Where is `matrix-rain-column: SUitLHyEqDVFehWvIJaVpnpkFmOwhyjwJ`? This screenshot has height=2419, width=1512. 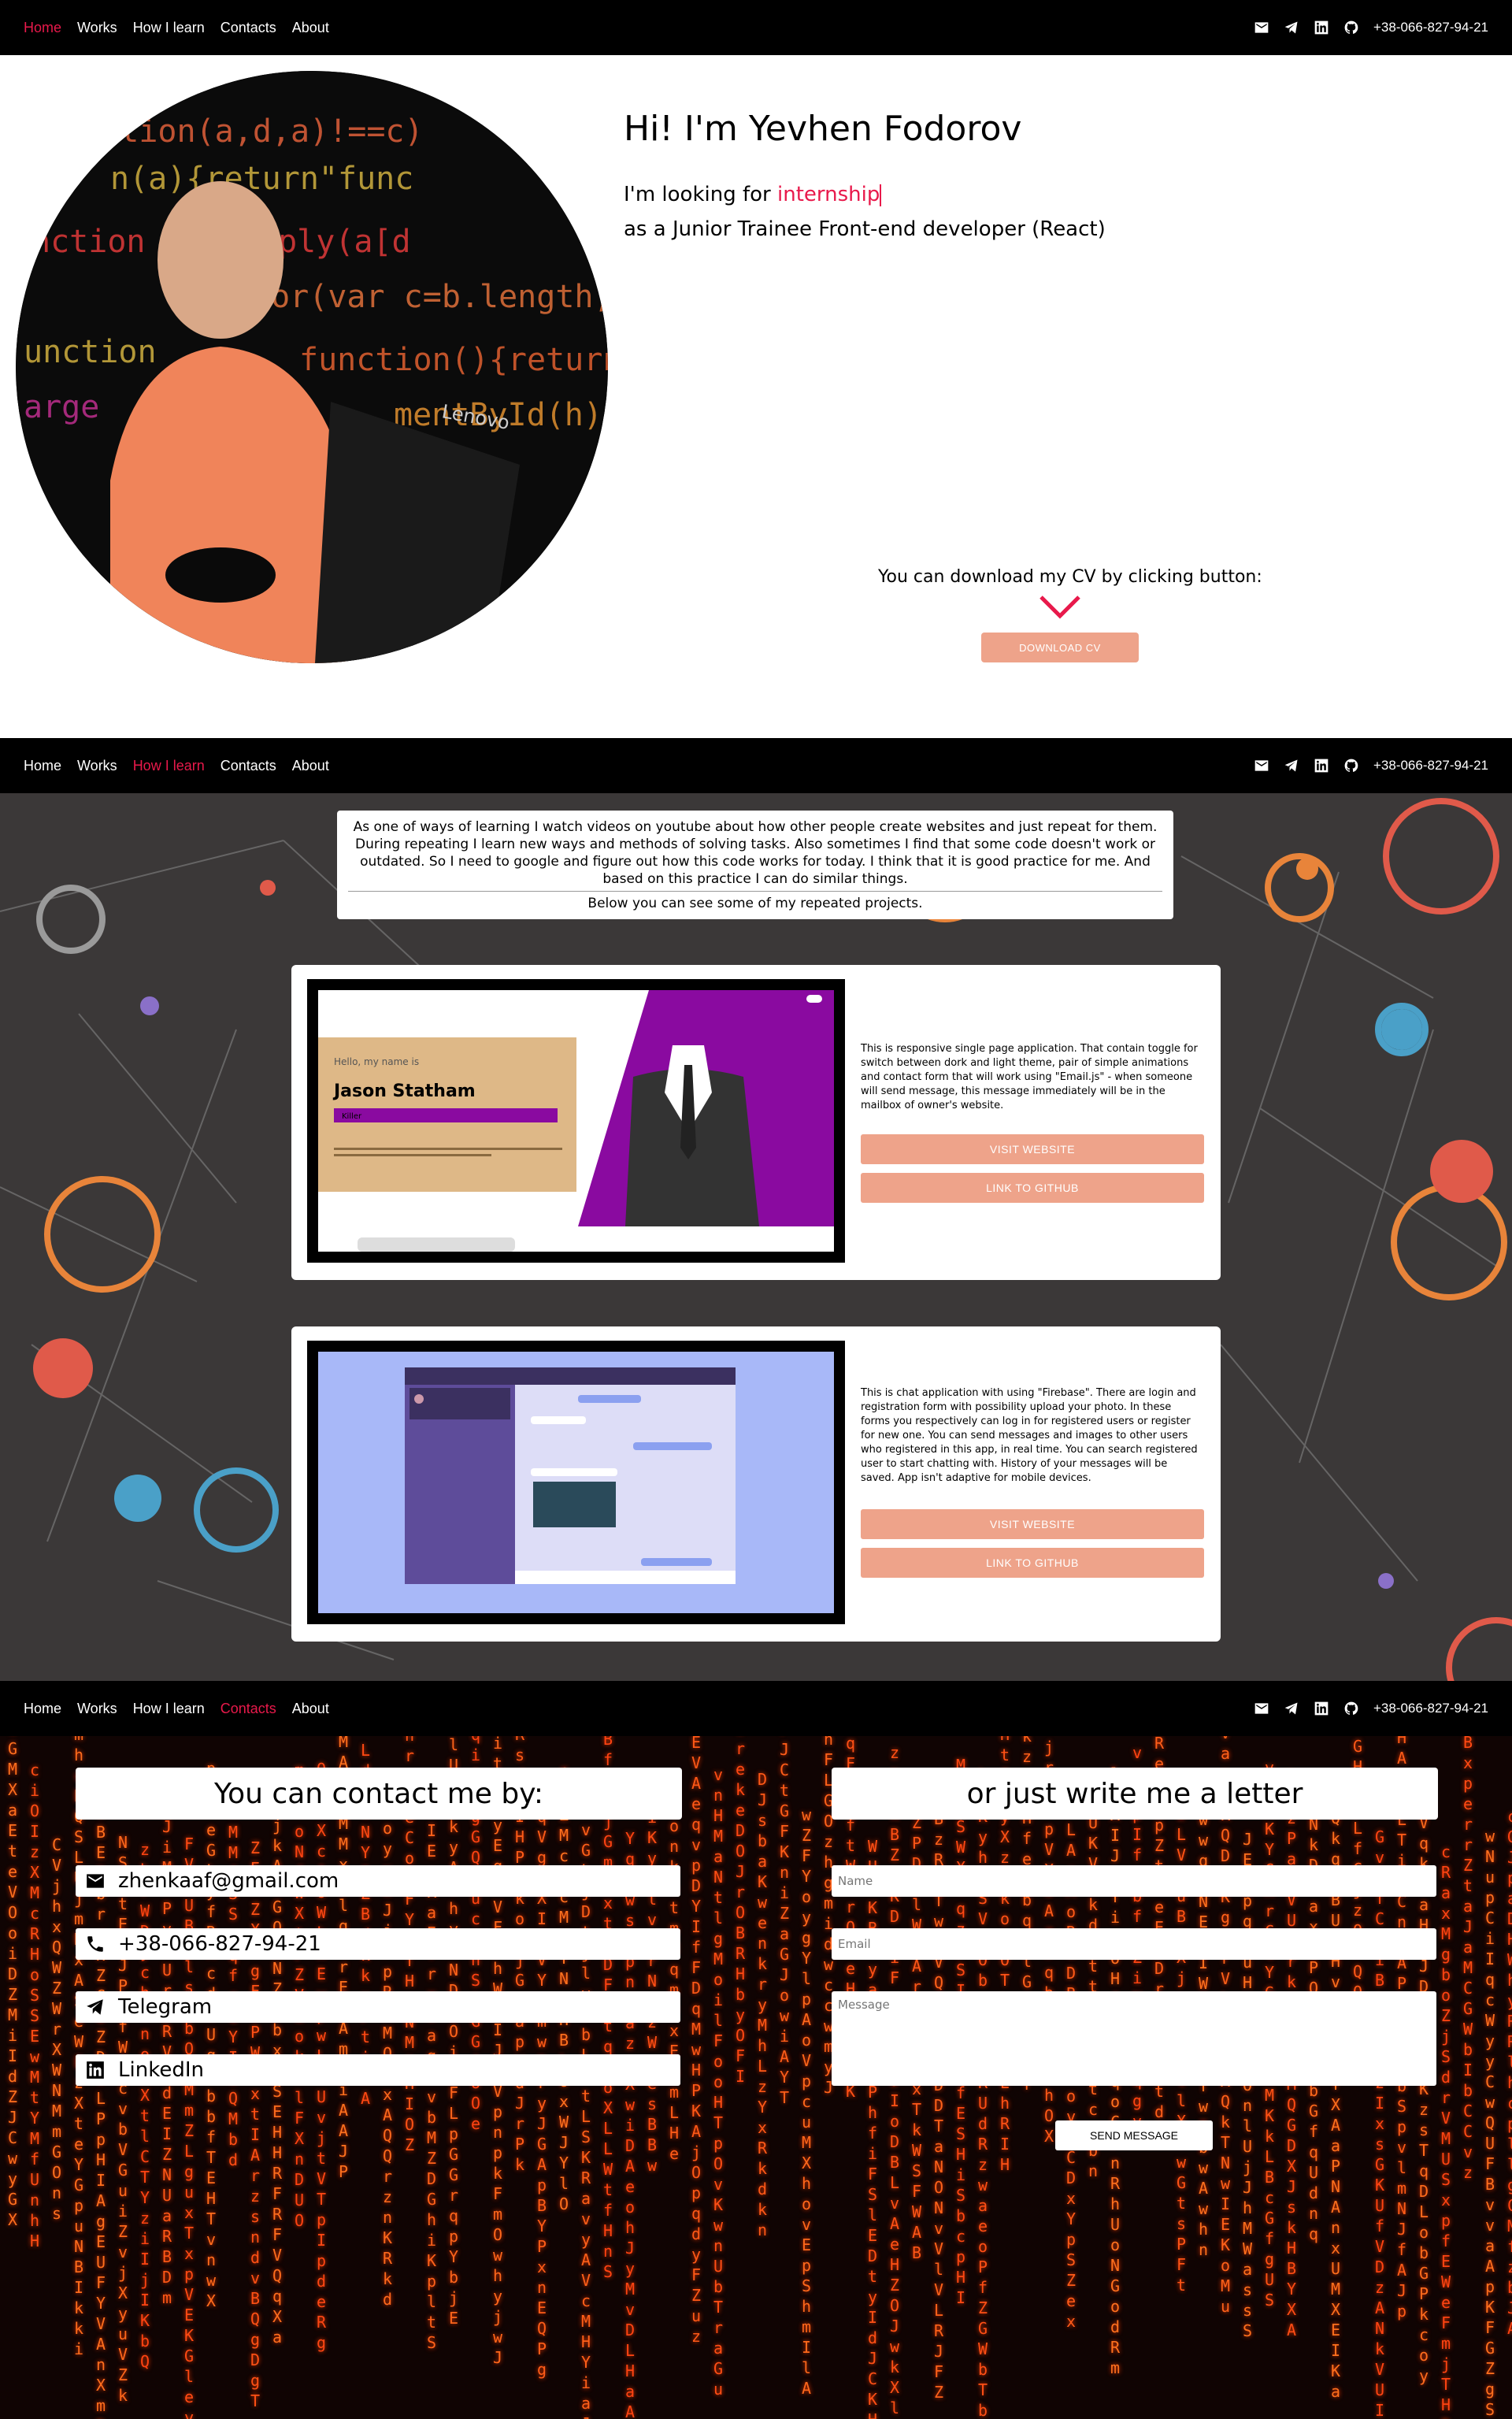
matrix-rain-column: SUitLHyEqDVFehWvIJaVpnpkFmOwhyjwJ is located at coordinates (497, 2051).